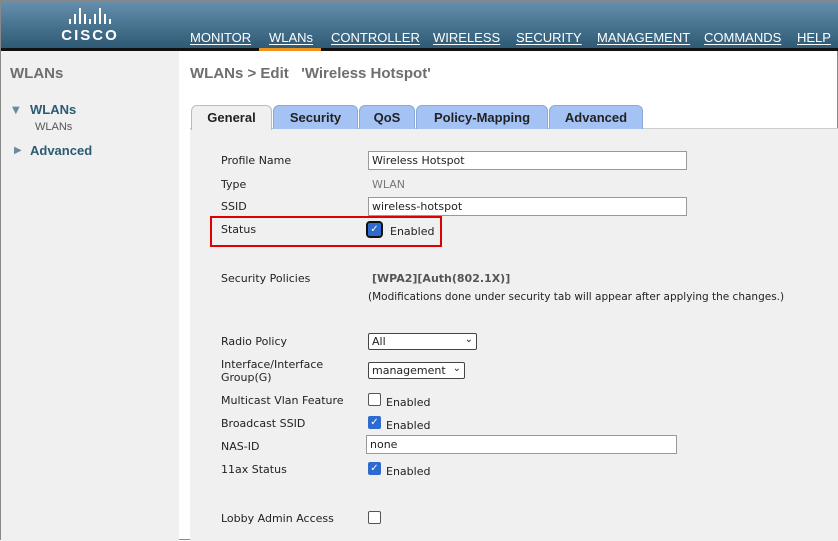 Image resolution: width=838 pixels, height=541 pixels. What do you see at coordinates (266, 278) in the screenshot?
I see `security-policies-label: Security Policies` at bounding box center [266, 278].